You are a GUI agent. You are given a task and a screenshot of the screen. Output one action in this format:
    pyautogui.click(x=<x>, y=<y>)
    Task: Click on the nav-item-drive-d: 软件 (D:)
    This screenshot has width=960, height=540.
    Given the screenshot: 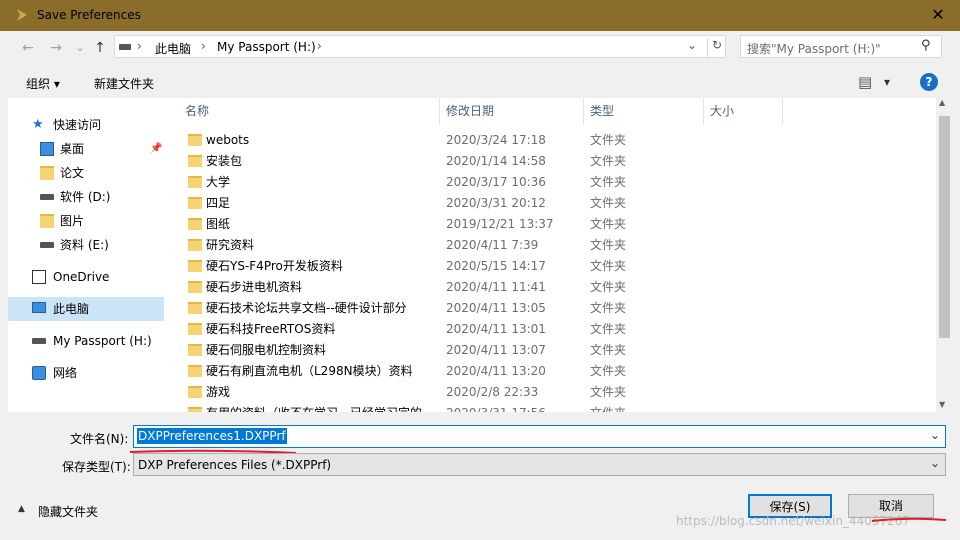 What is the action you would take?
    pyautogui.click(x=86, y=197)
    